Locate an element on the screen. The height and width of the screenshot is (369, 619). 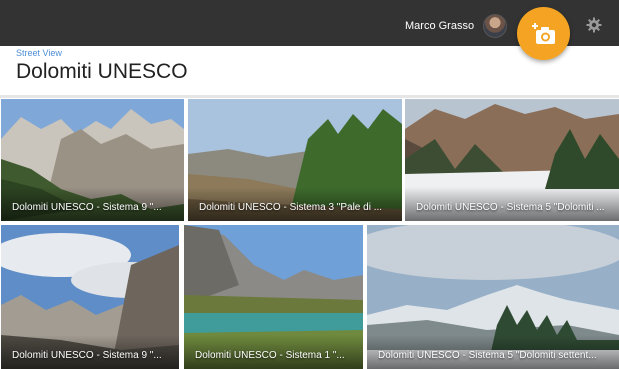
page-title: Dolomiti UNESCO is located at coordinates (102, 71).